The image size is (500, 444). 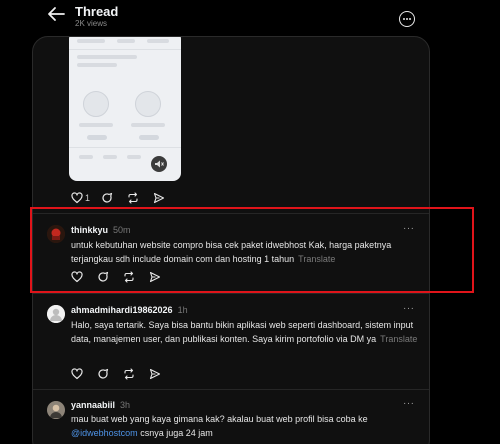 What do you see at coordinates (159, 164) in the screenshot?
I see `mute-icon` at bounding box center [159, 164].